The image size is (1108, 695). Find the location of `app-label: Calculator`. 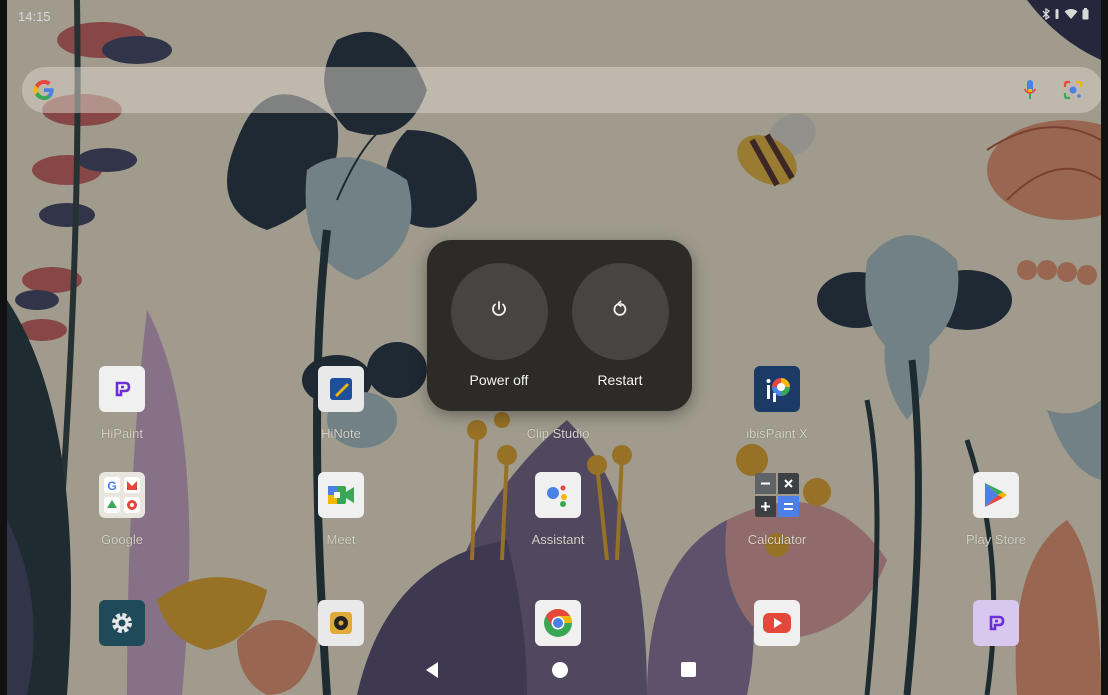

app-label: Calculator is located at coordinates (777, 539).